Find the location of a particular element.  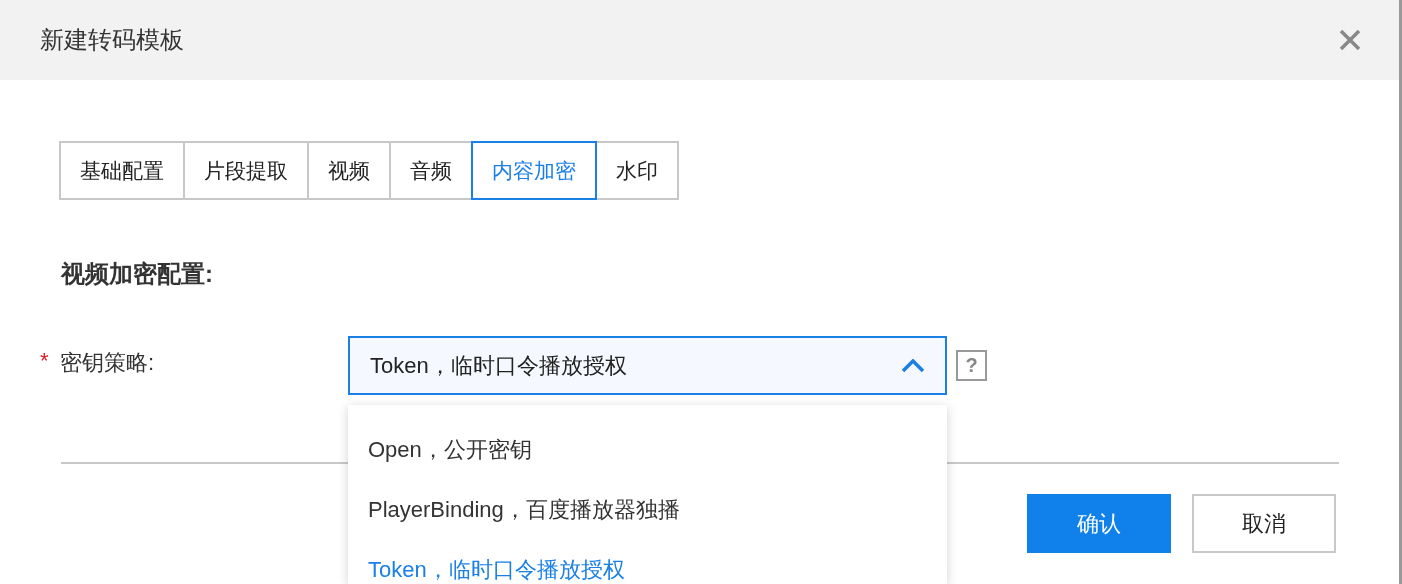

tab: 视频 is located at coordinates (349, 170).